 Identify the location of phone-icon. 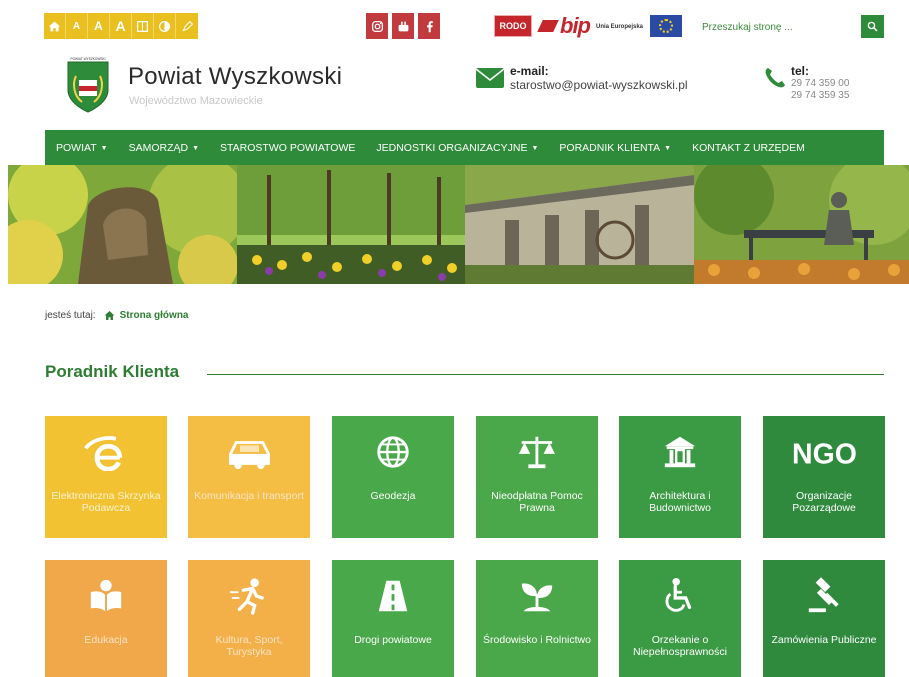
(775, 78).